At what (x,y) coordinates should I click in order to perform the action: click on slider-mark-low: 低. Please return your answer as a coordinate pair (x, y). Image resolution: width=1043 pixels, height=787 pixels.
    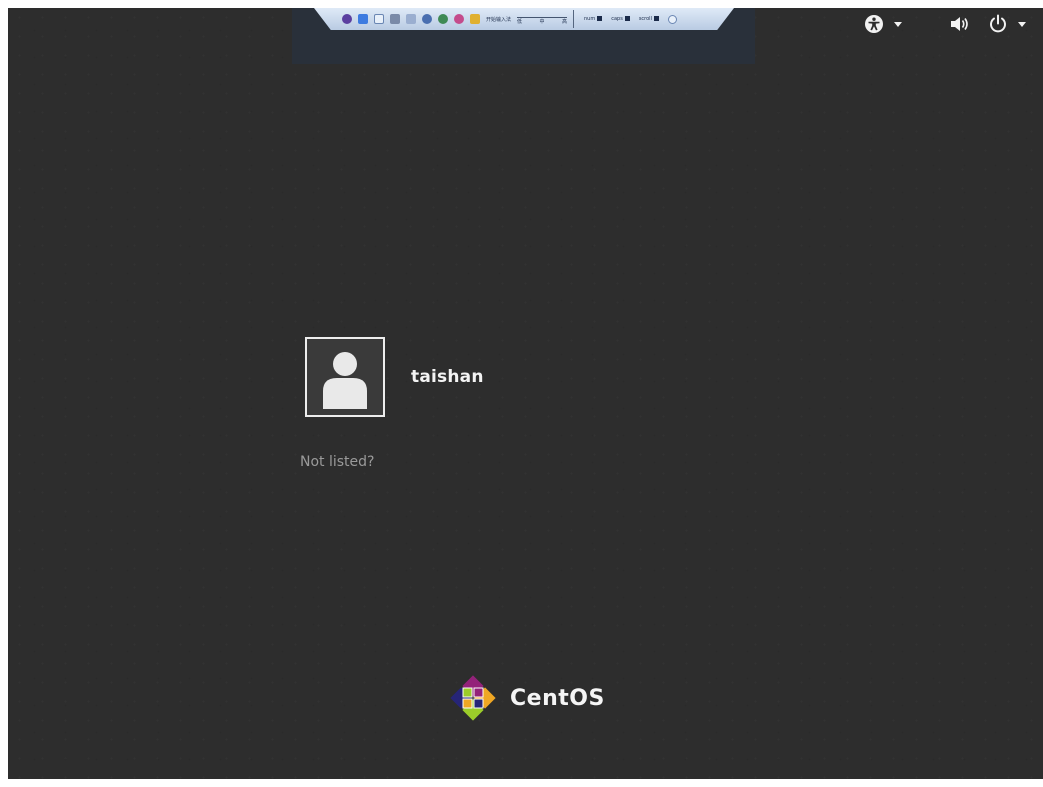
    Looking at the image, I should click on (520, 22).